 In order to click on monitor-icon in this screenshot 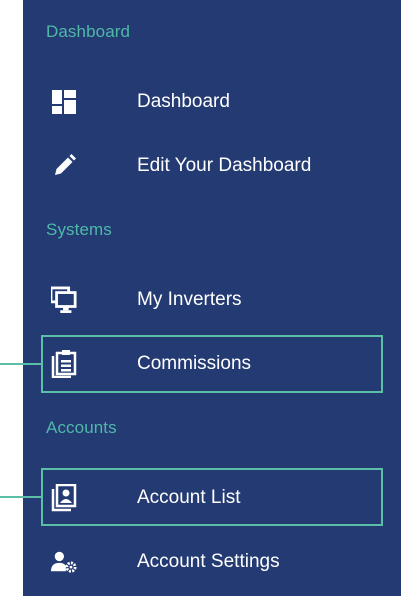, I will do `click(64, 299)`.